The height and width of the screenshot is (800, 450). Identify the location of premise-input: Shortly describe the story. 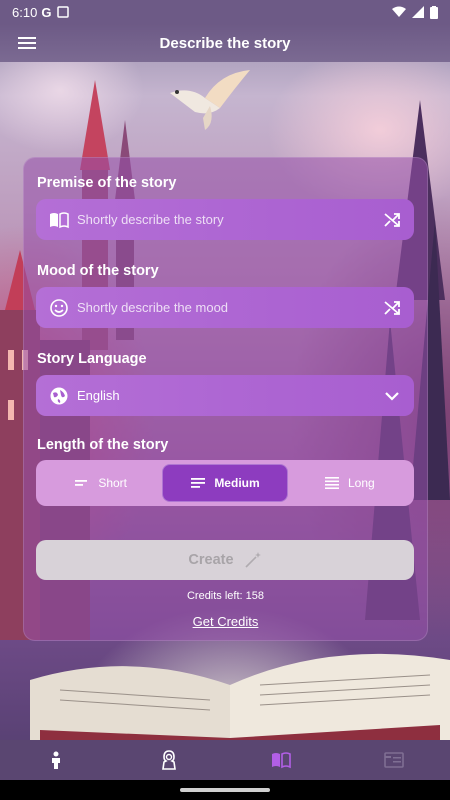
(225, 219).